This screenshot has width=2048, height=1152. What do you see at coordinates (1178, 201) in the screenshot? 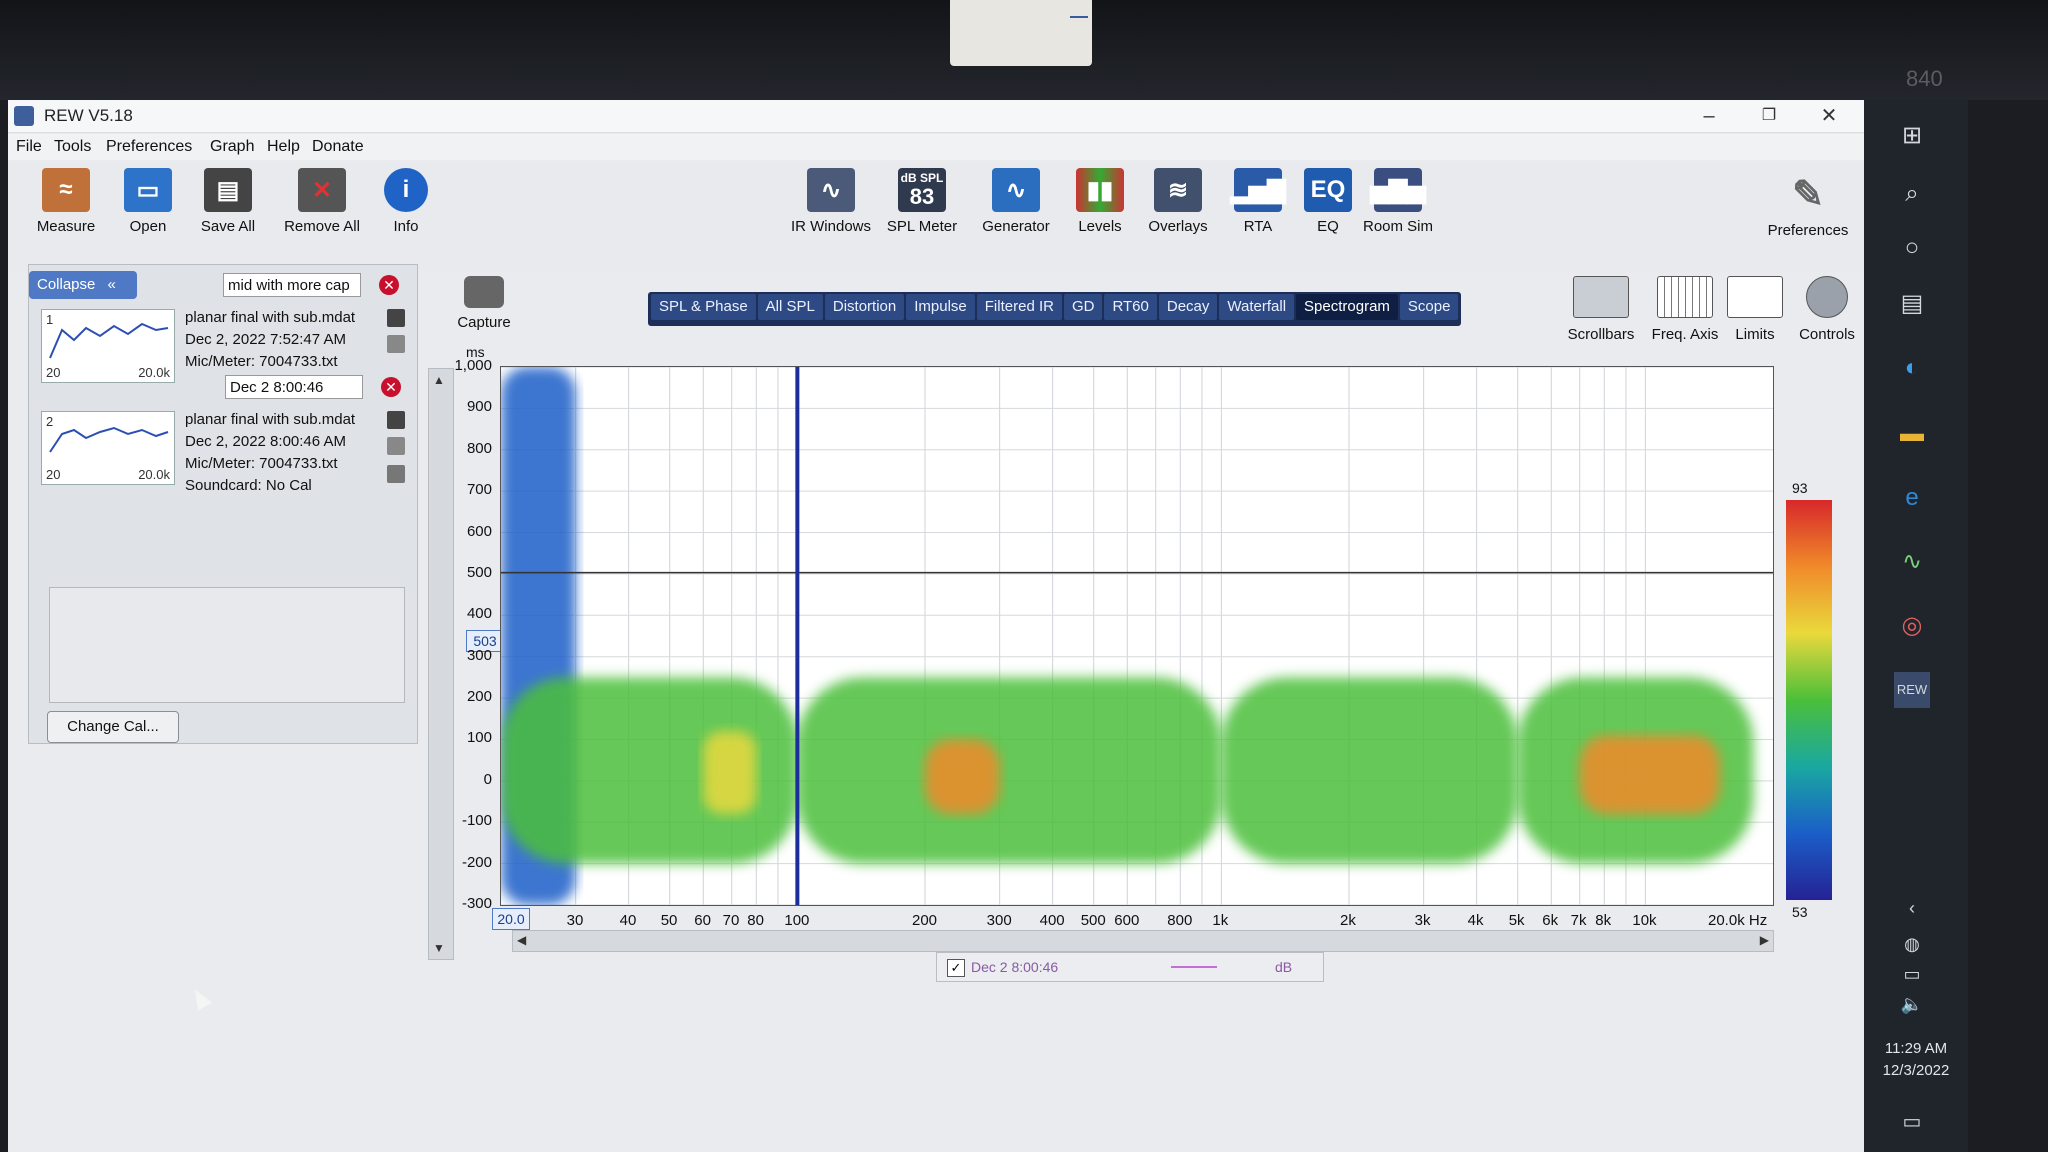
I see `overlays-button: ≋ Overlays` at bounding box center [1178, 201].